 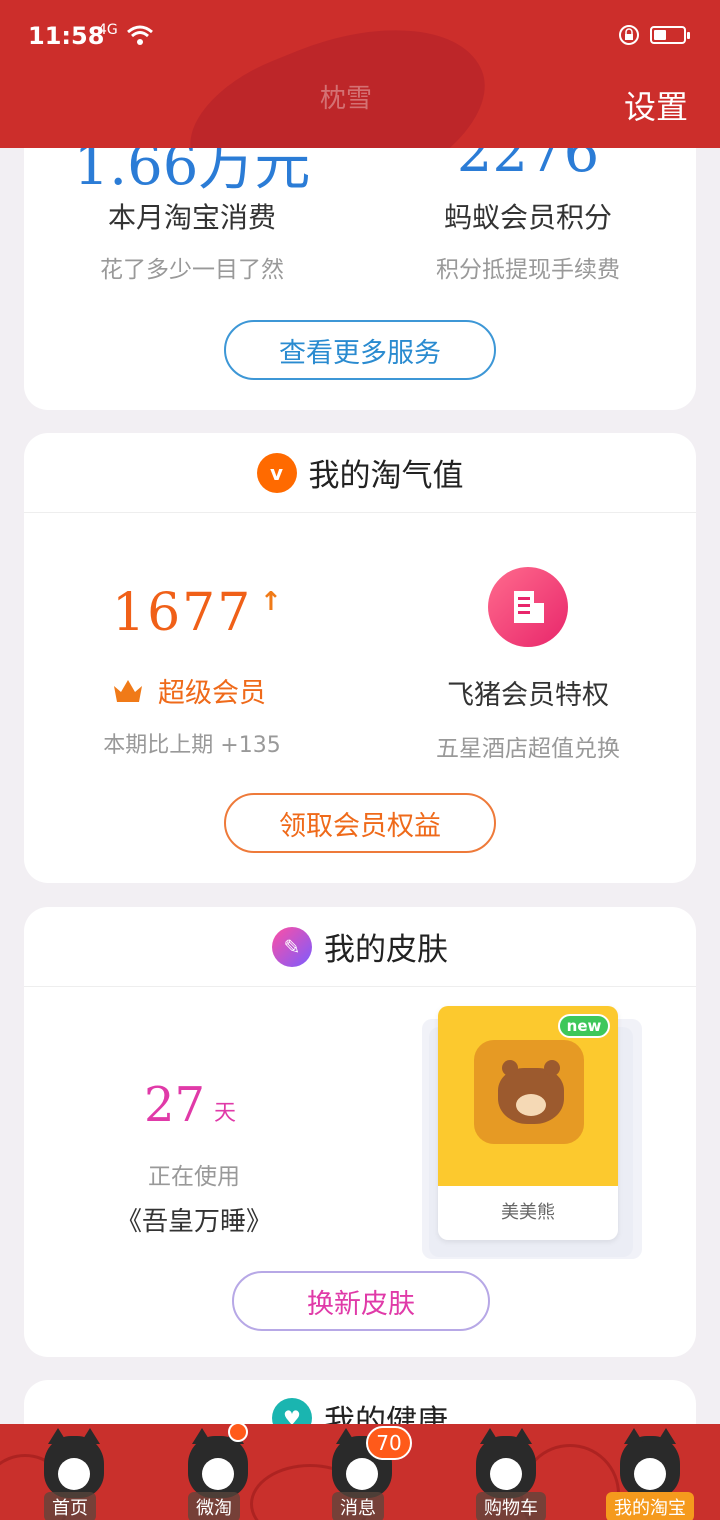 I want to click on crown-icon, so click(x=128, y=690).